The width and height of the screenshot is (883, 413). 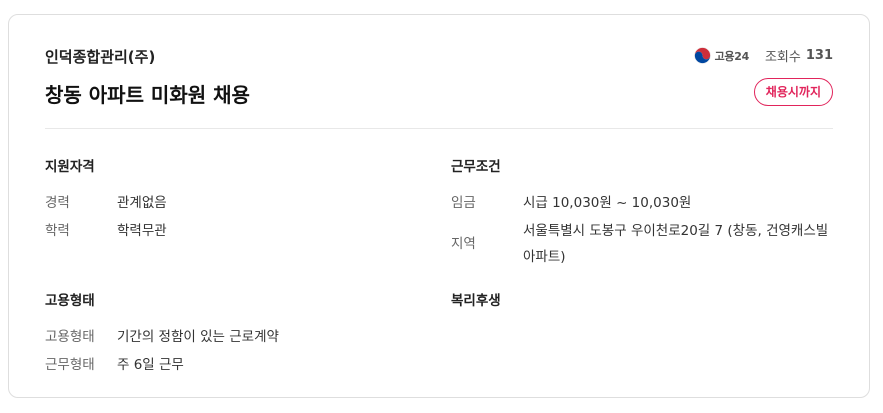 What do you see at coordinates (70, 337) in the screenshot?
I see `row-label: 고용형태` at bounding box center [70, 337].